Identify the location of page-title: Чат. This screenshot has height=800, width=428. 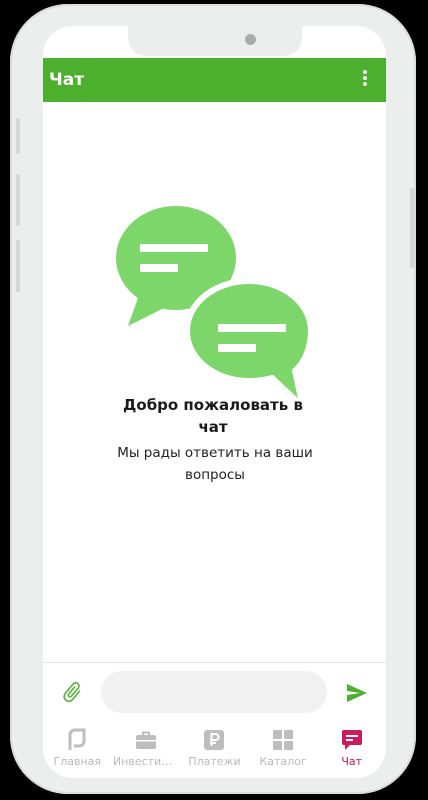
(67, 80).